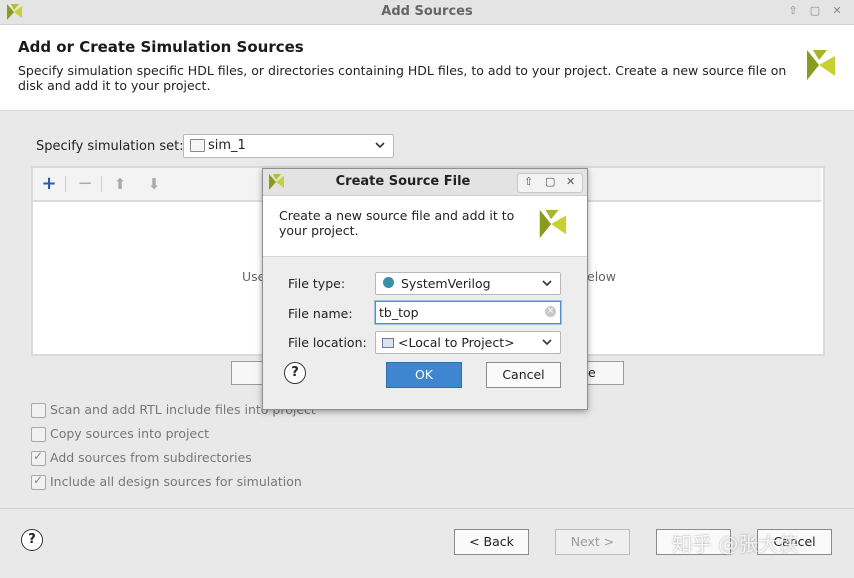  I want to click on simulation-set-dropdown: sim_1, so click(288, 146).